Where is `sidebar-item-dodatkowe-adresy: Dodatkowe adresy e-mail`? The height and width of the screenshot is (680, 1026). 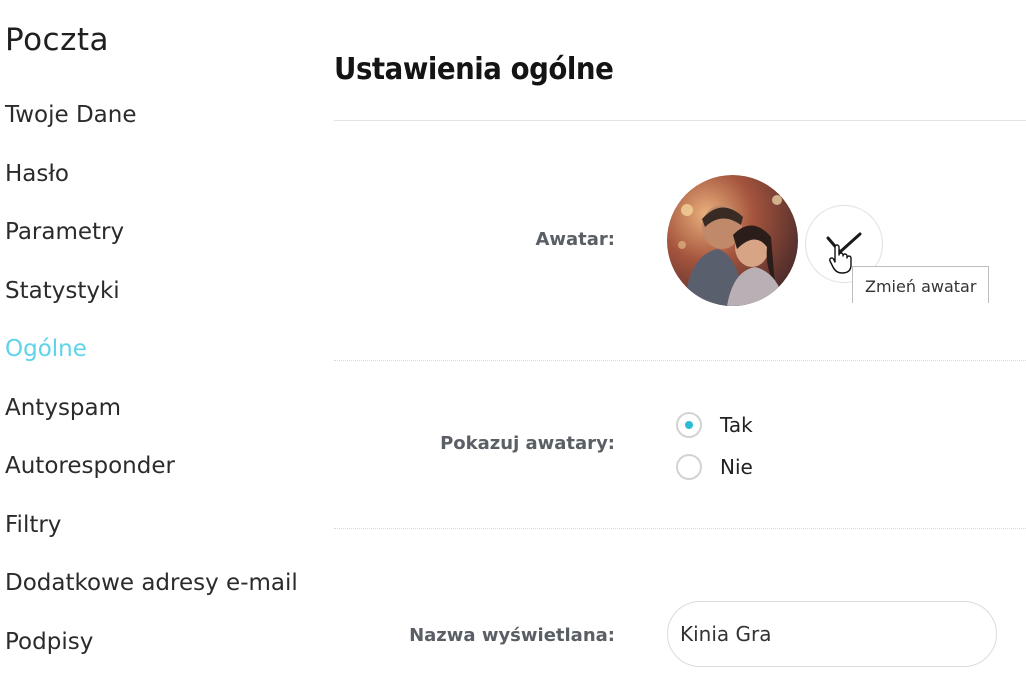
sidebar-item-dodatkowe-adresy: Dodatkowe adresy e-mail is located at coordinates (151, 593).